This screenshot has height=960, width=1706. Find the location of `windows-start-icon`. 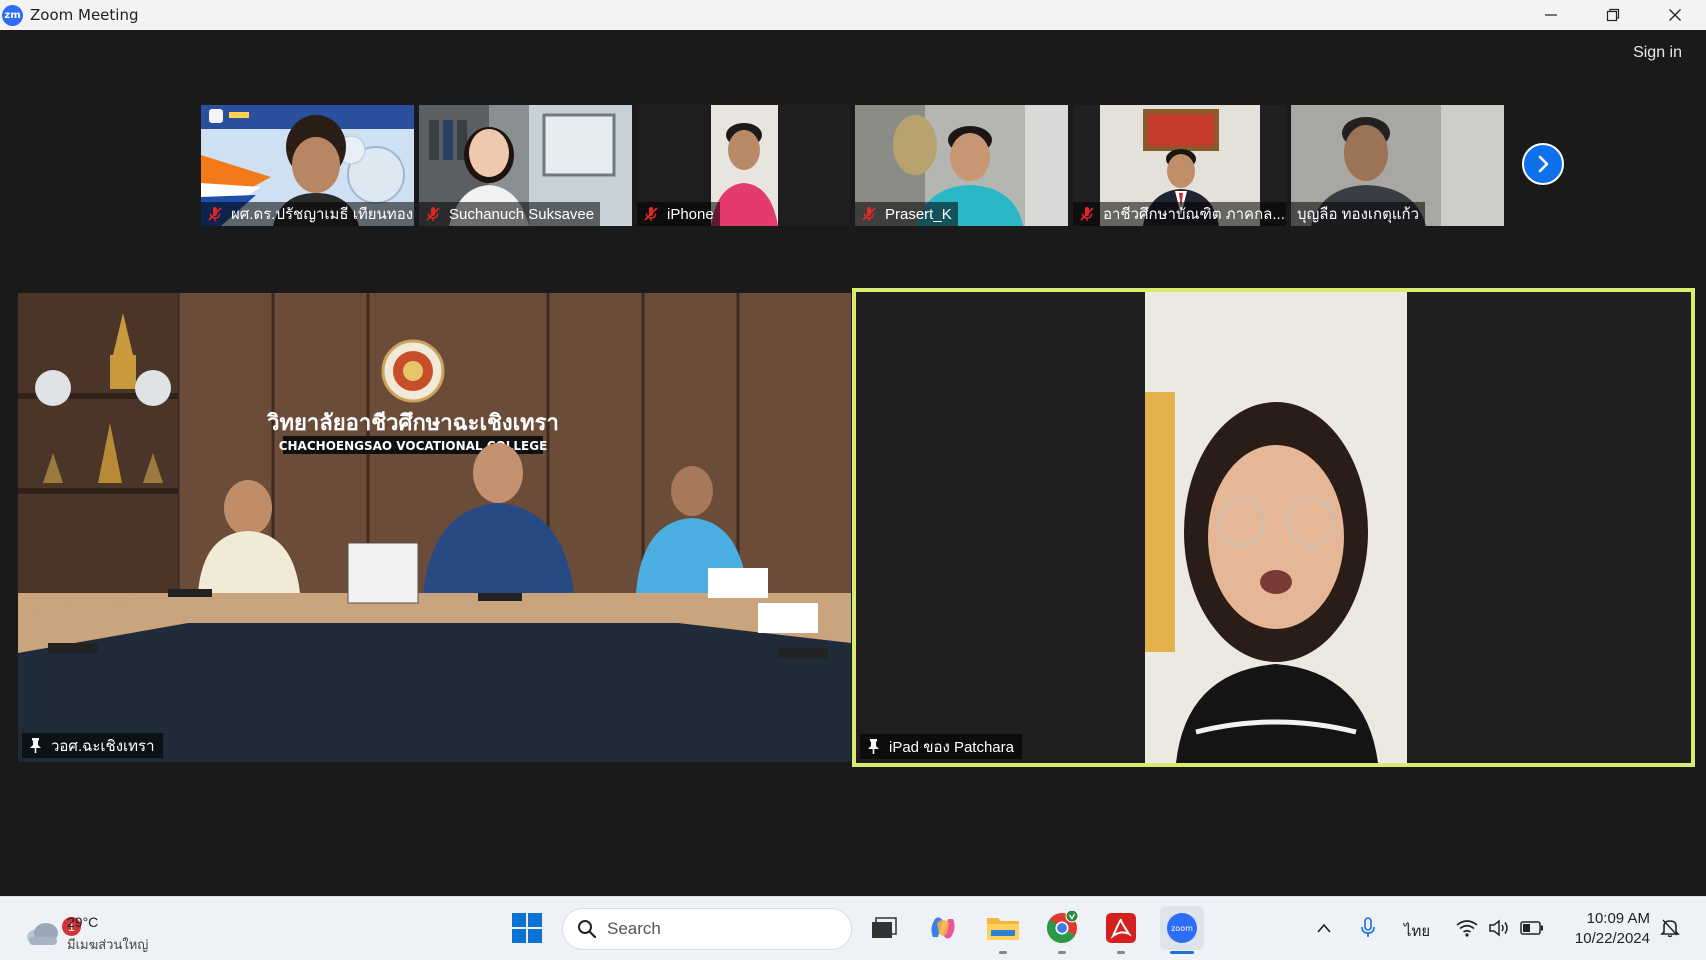

windows-start-icon is located at coordinates (527, 928).